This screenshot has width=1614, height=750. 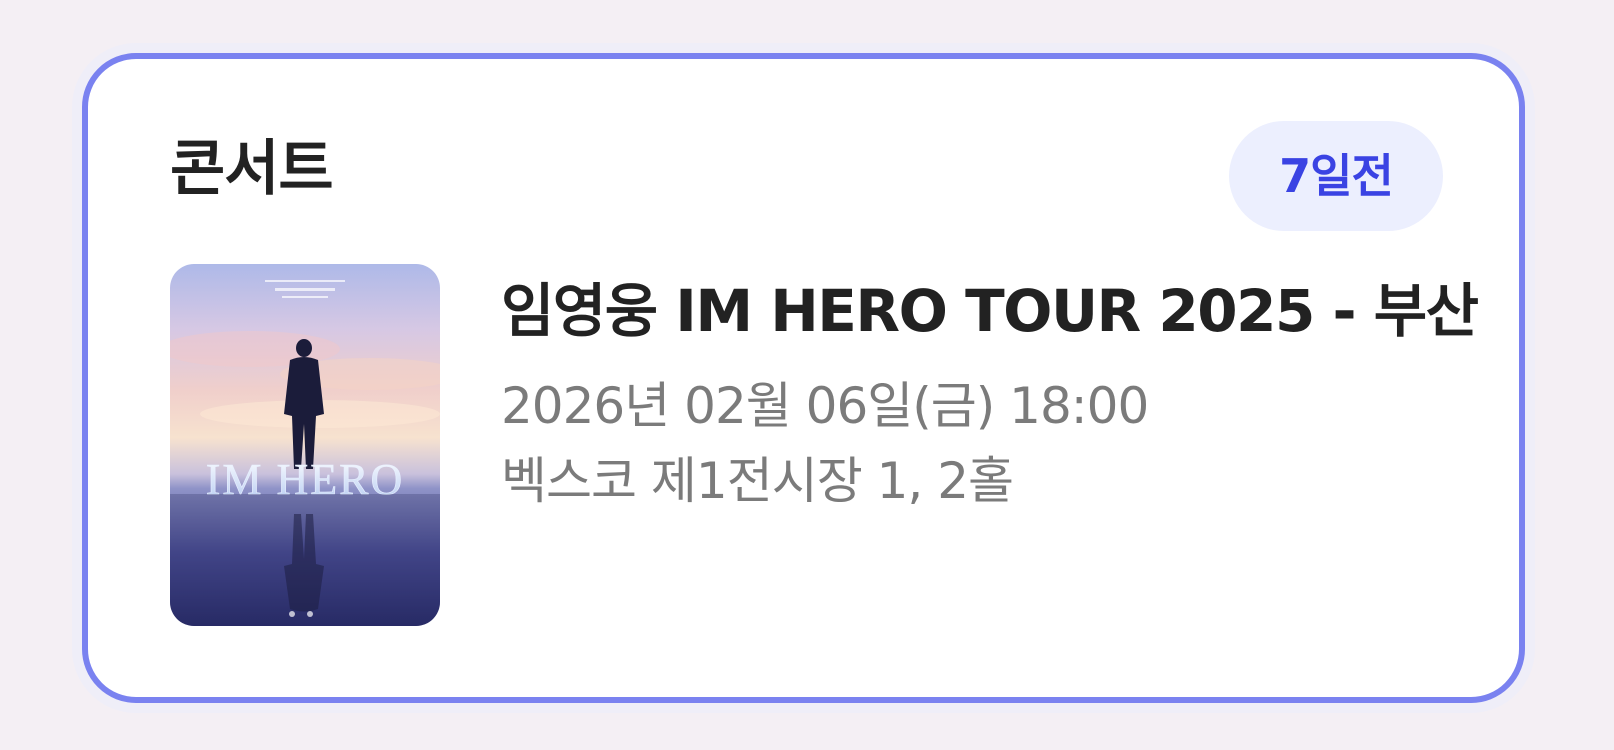 What do you see at coordinates (757, 481) in the screenshot?
I see `event-venue: 벡스코 제1전시장 1, 2홀` at bounding box center [757, 481].